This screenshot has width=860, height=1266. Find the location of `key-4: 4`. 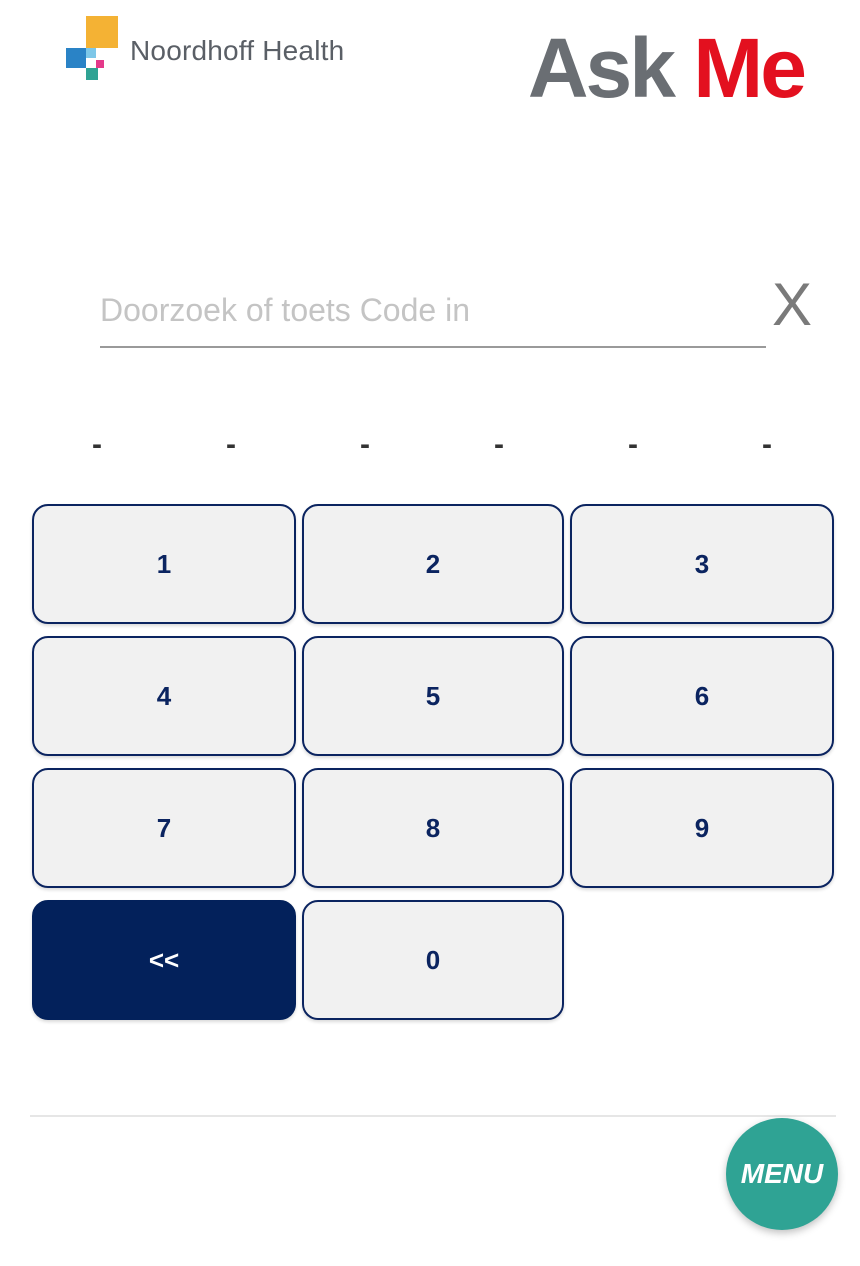

key-4: 4 is located at coordinates (164, 696).